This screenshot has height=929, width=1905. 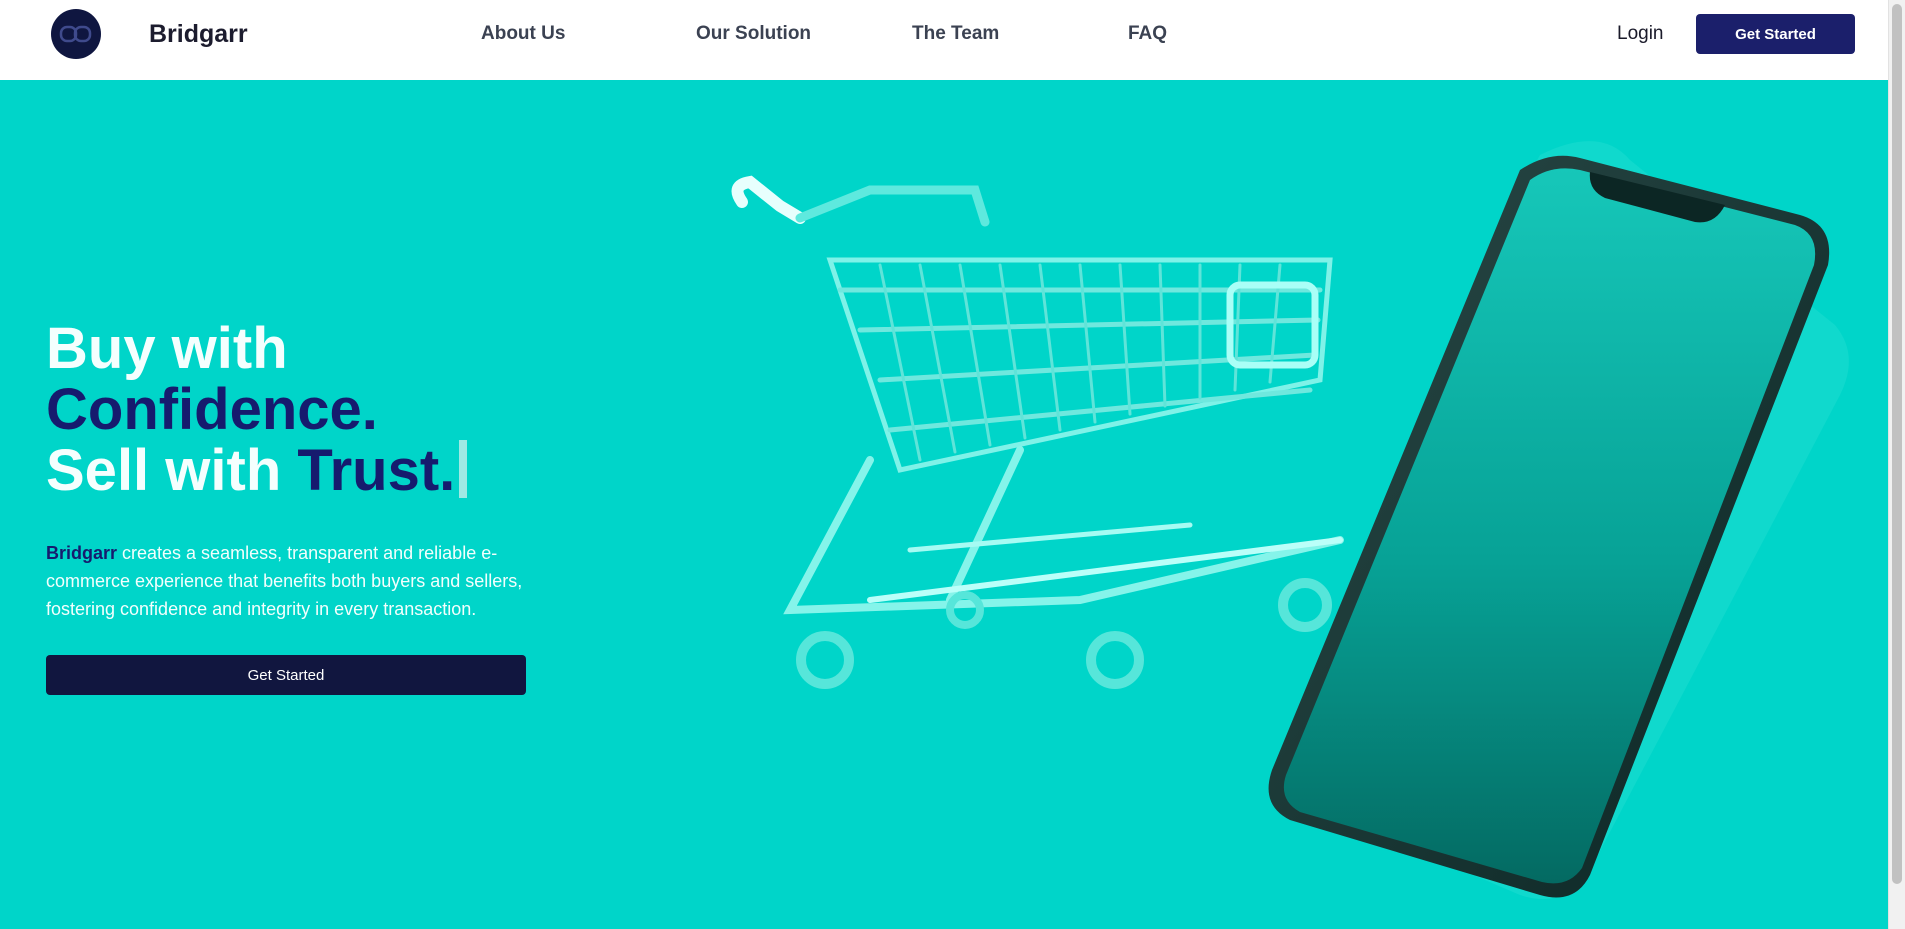 I want to click on page-scrollbar, so click(x=1896, y=464).